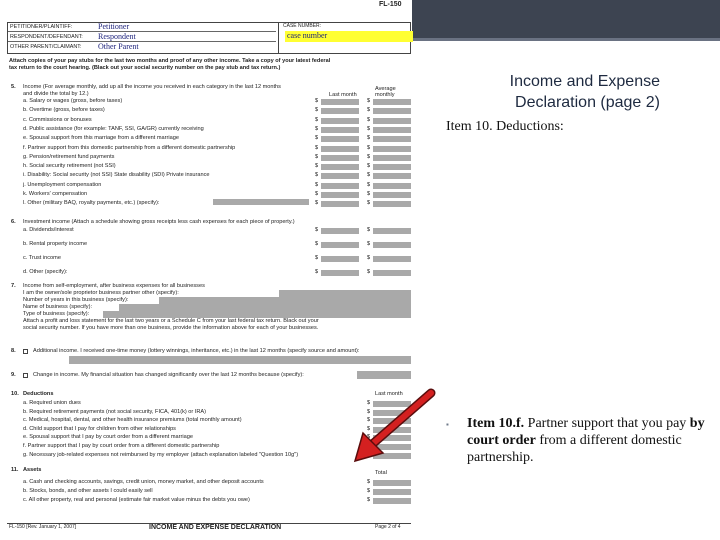  I want to click on investment-row-label: a. Dividends/interest, so click(48, 230).